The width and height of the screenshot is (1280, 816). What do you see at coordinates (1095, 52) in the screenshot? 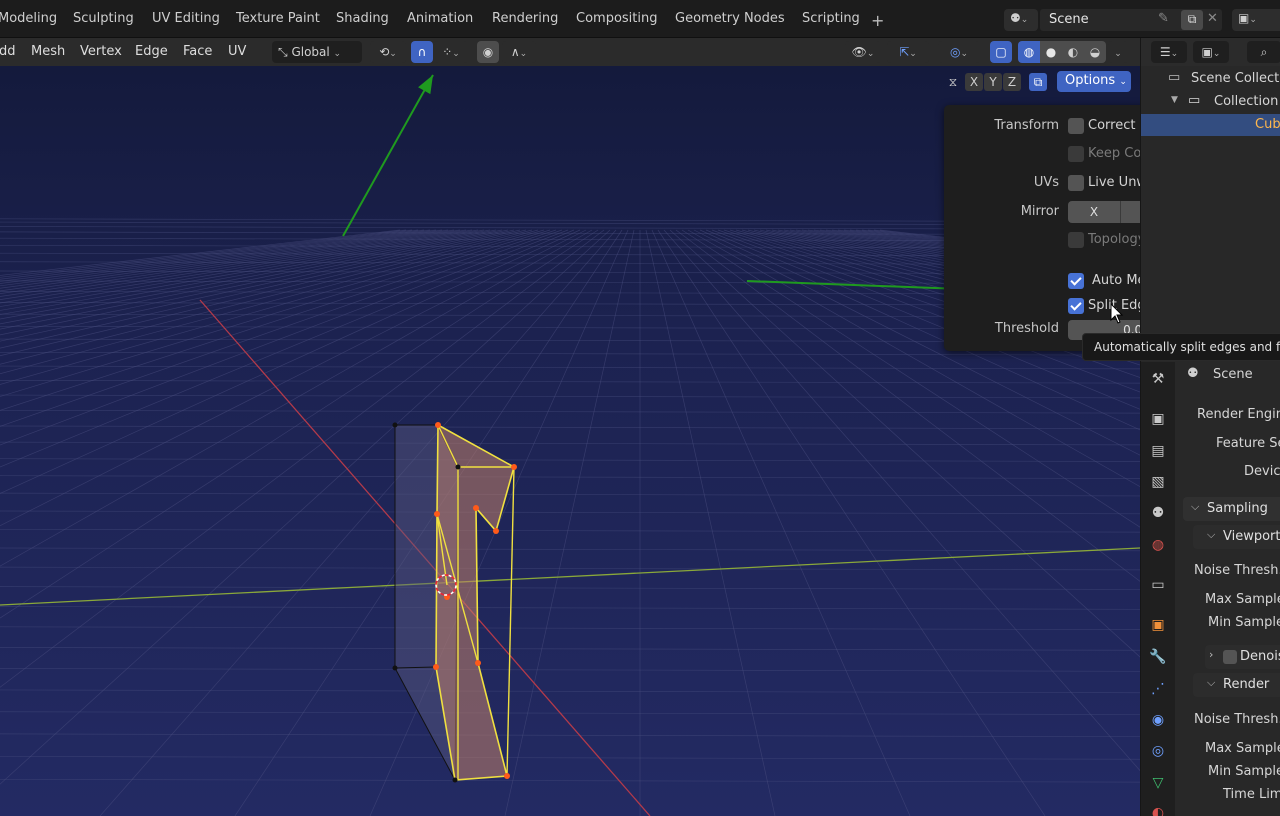
I see `rendered-shading-button: ◒` at bounding box center [1095, 52].